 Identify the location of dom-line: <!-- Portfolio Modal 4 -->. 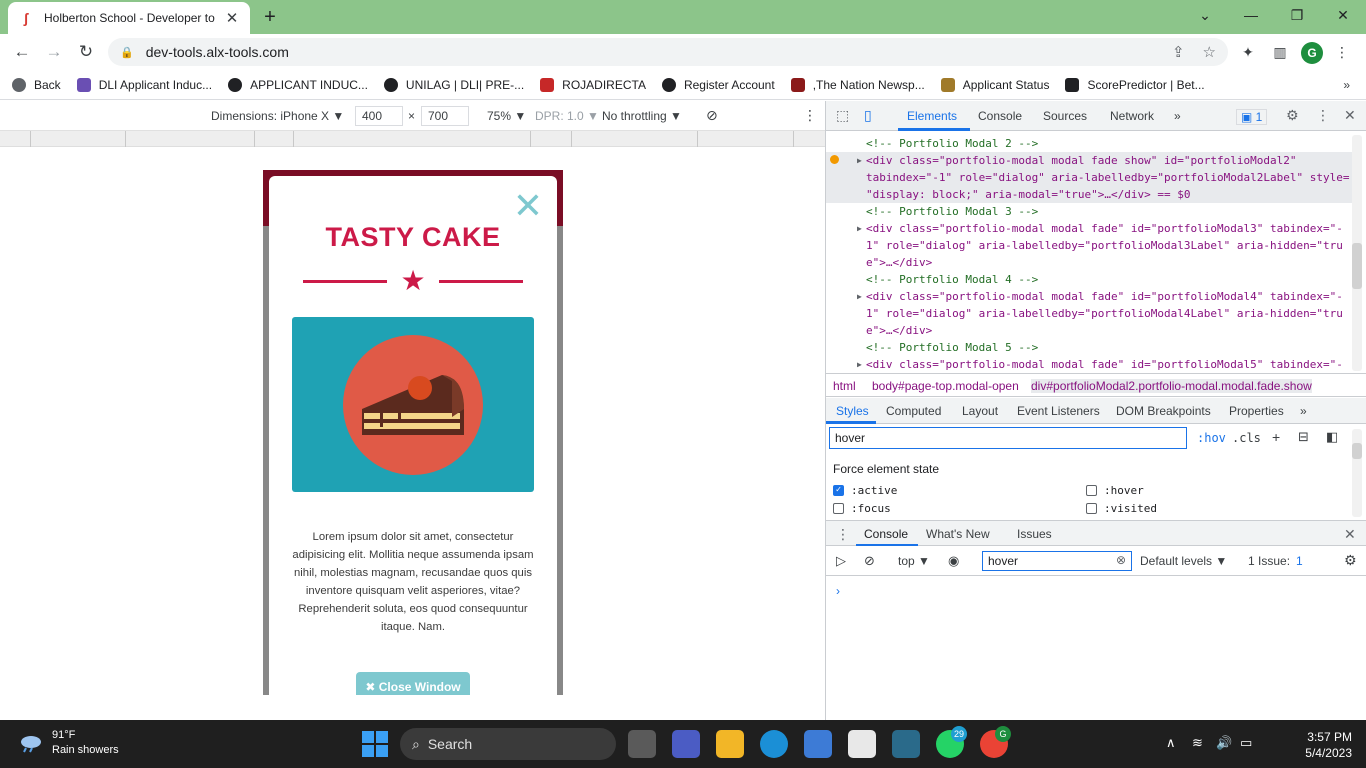
(952, 280).